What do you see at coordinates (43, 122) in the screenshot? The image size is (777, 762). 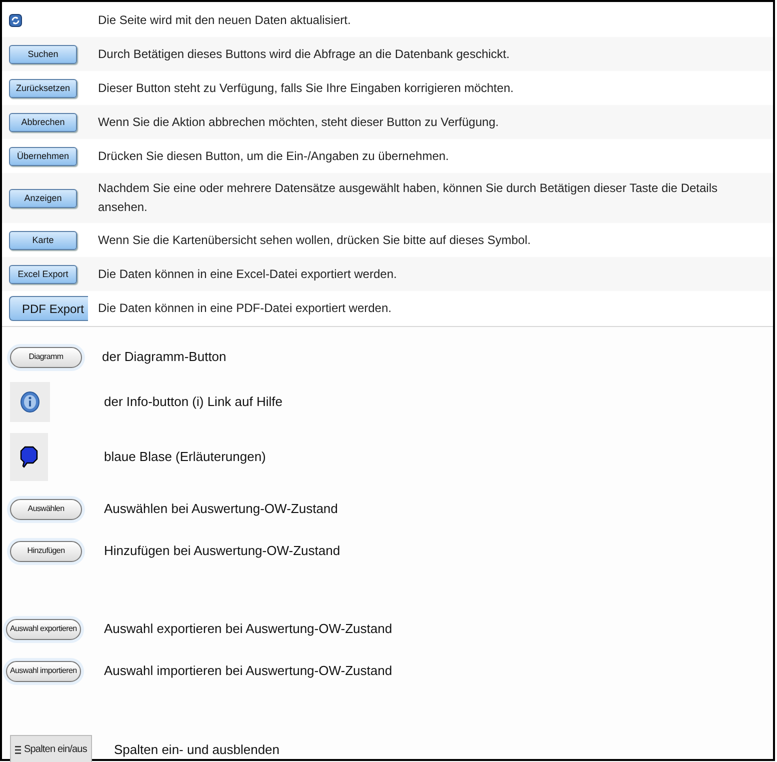 I see `toolbar-button: Abbrechen` at bounding box center [43, 122].